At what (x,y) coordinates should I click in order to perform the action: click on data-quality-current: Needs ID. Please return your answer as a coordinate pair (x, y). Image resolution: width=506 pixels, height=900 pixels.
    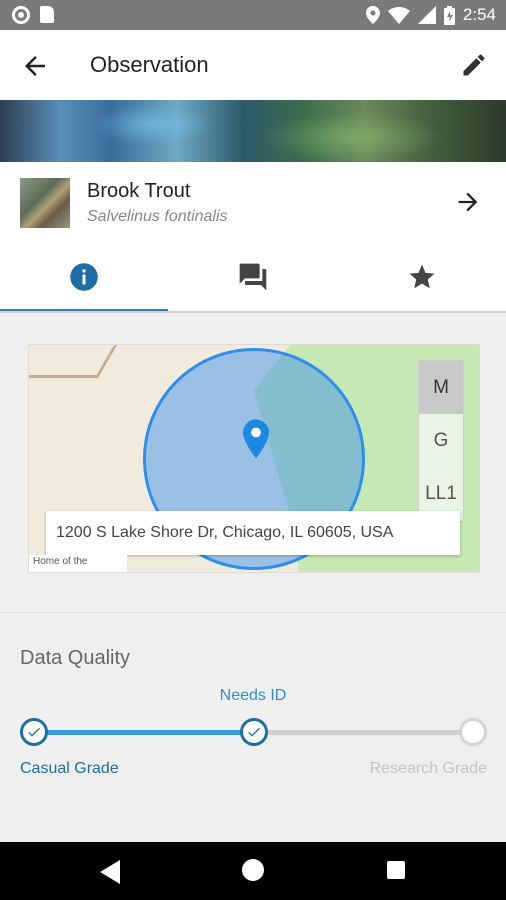
    Looking at the image, I should click on (253, 695).